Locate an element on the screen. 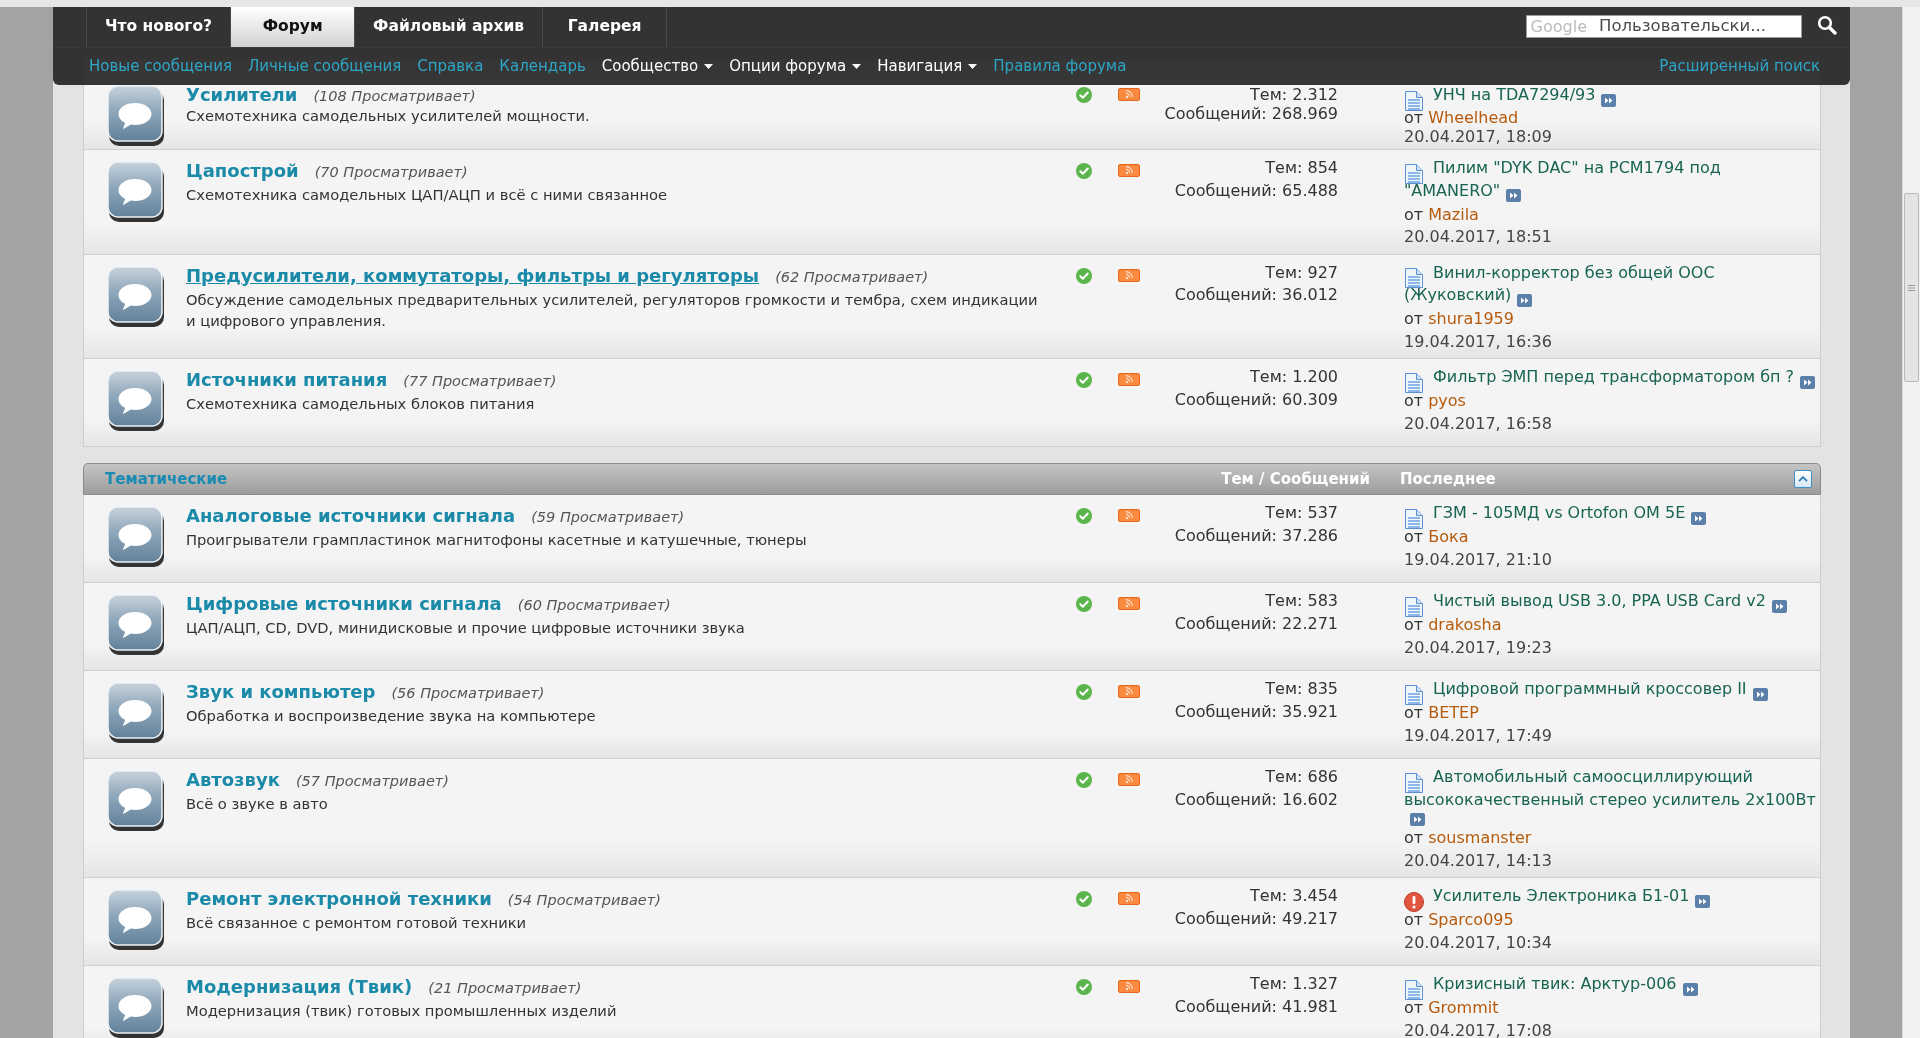 This screenshot has width=1920, height=1038. nav-link: Новые сообщения is located at coordinates (160, 66).